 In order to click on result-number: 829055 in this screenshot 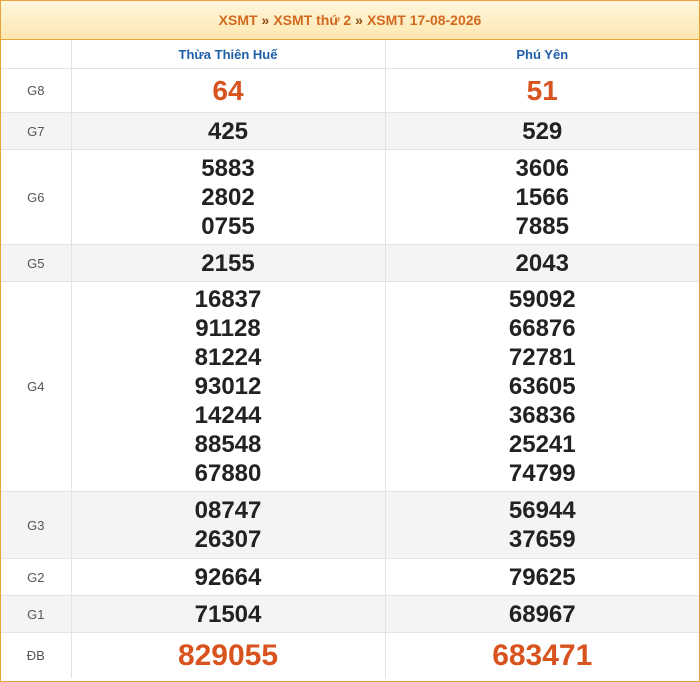, I will do `click(228, 655)`.